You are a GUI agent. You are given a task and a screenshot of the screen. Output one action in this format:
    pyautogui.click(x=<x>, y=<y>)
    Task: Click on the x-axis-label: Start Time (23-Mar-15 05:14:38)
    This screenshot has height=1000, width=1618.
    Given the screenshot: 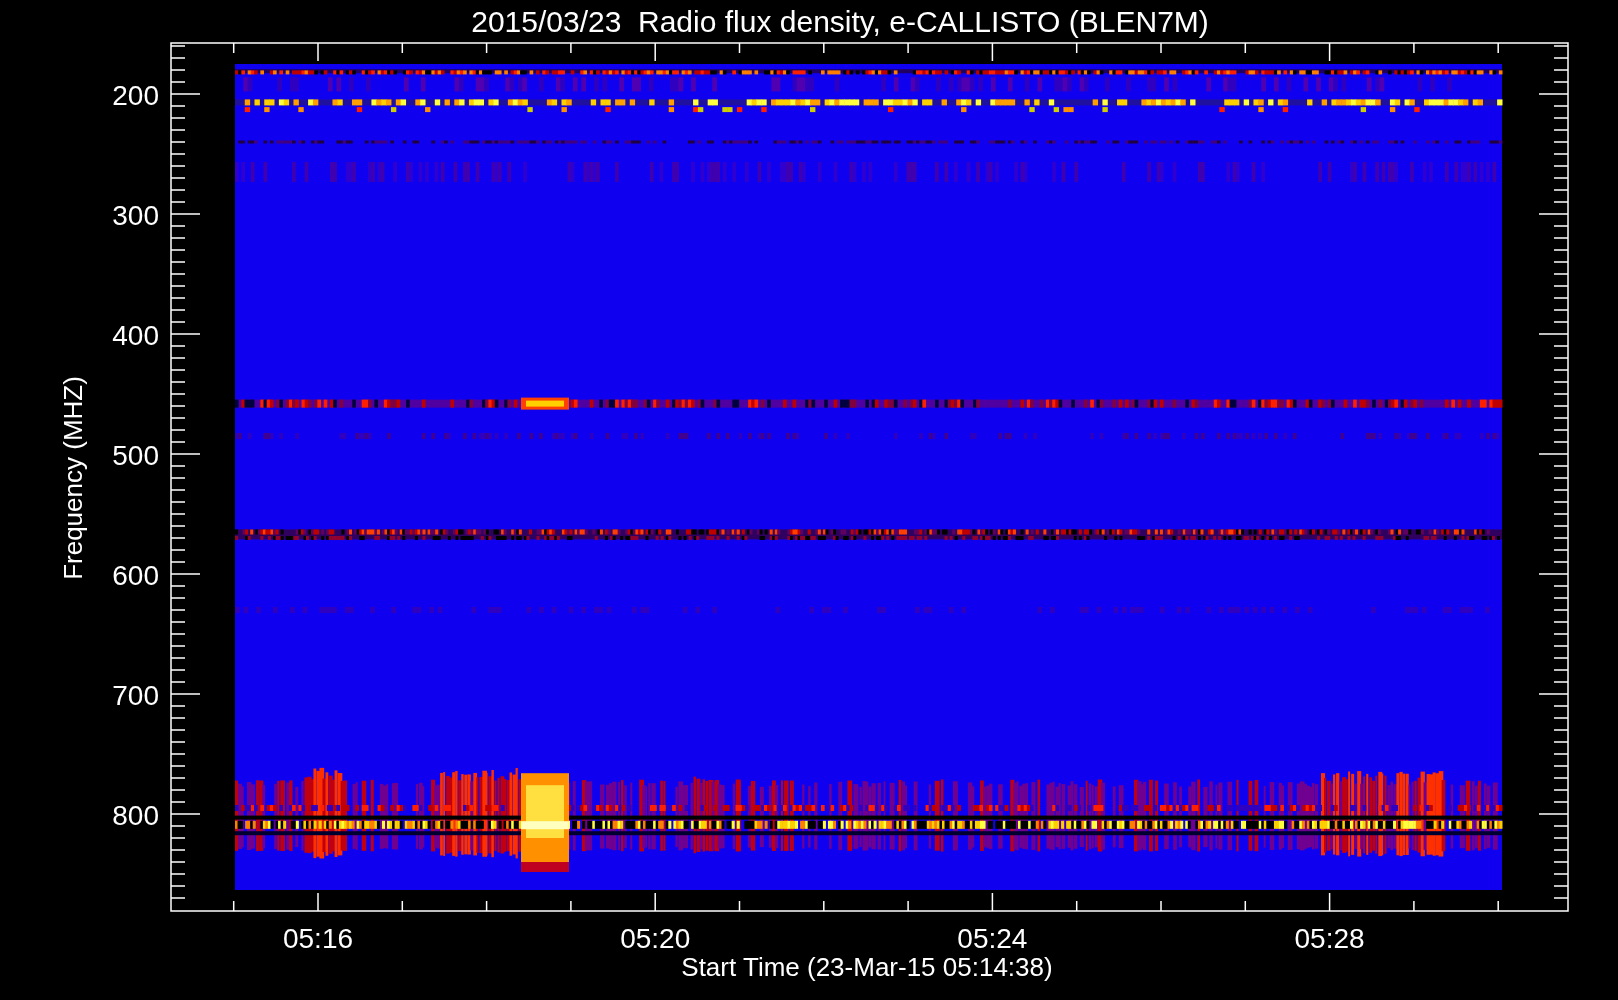 What is the action you would take?
    pyautogui.click(x=867, y=967)
    